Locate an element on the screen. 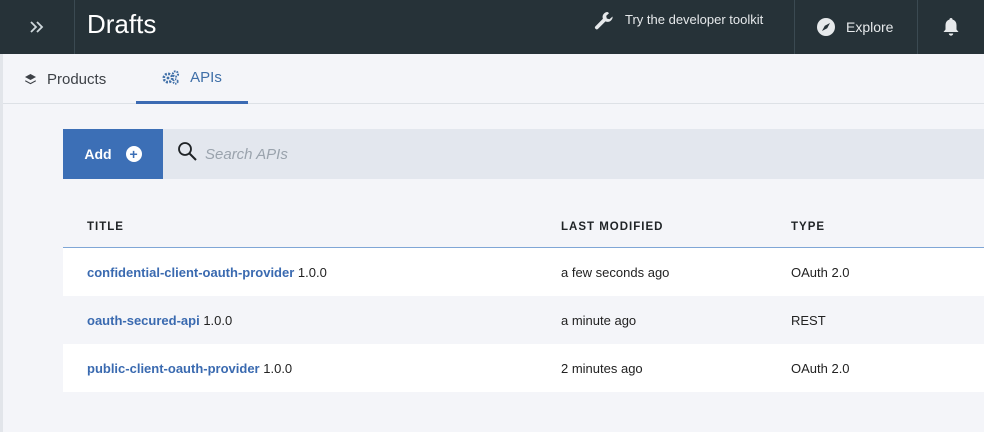 The image size is (984, 432). column-header-type: TYPE is located at coordinates (808, 227).